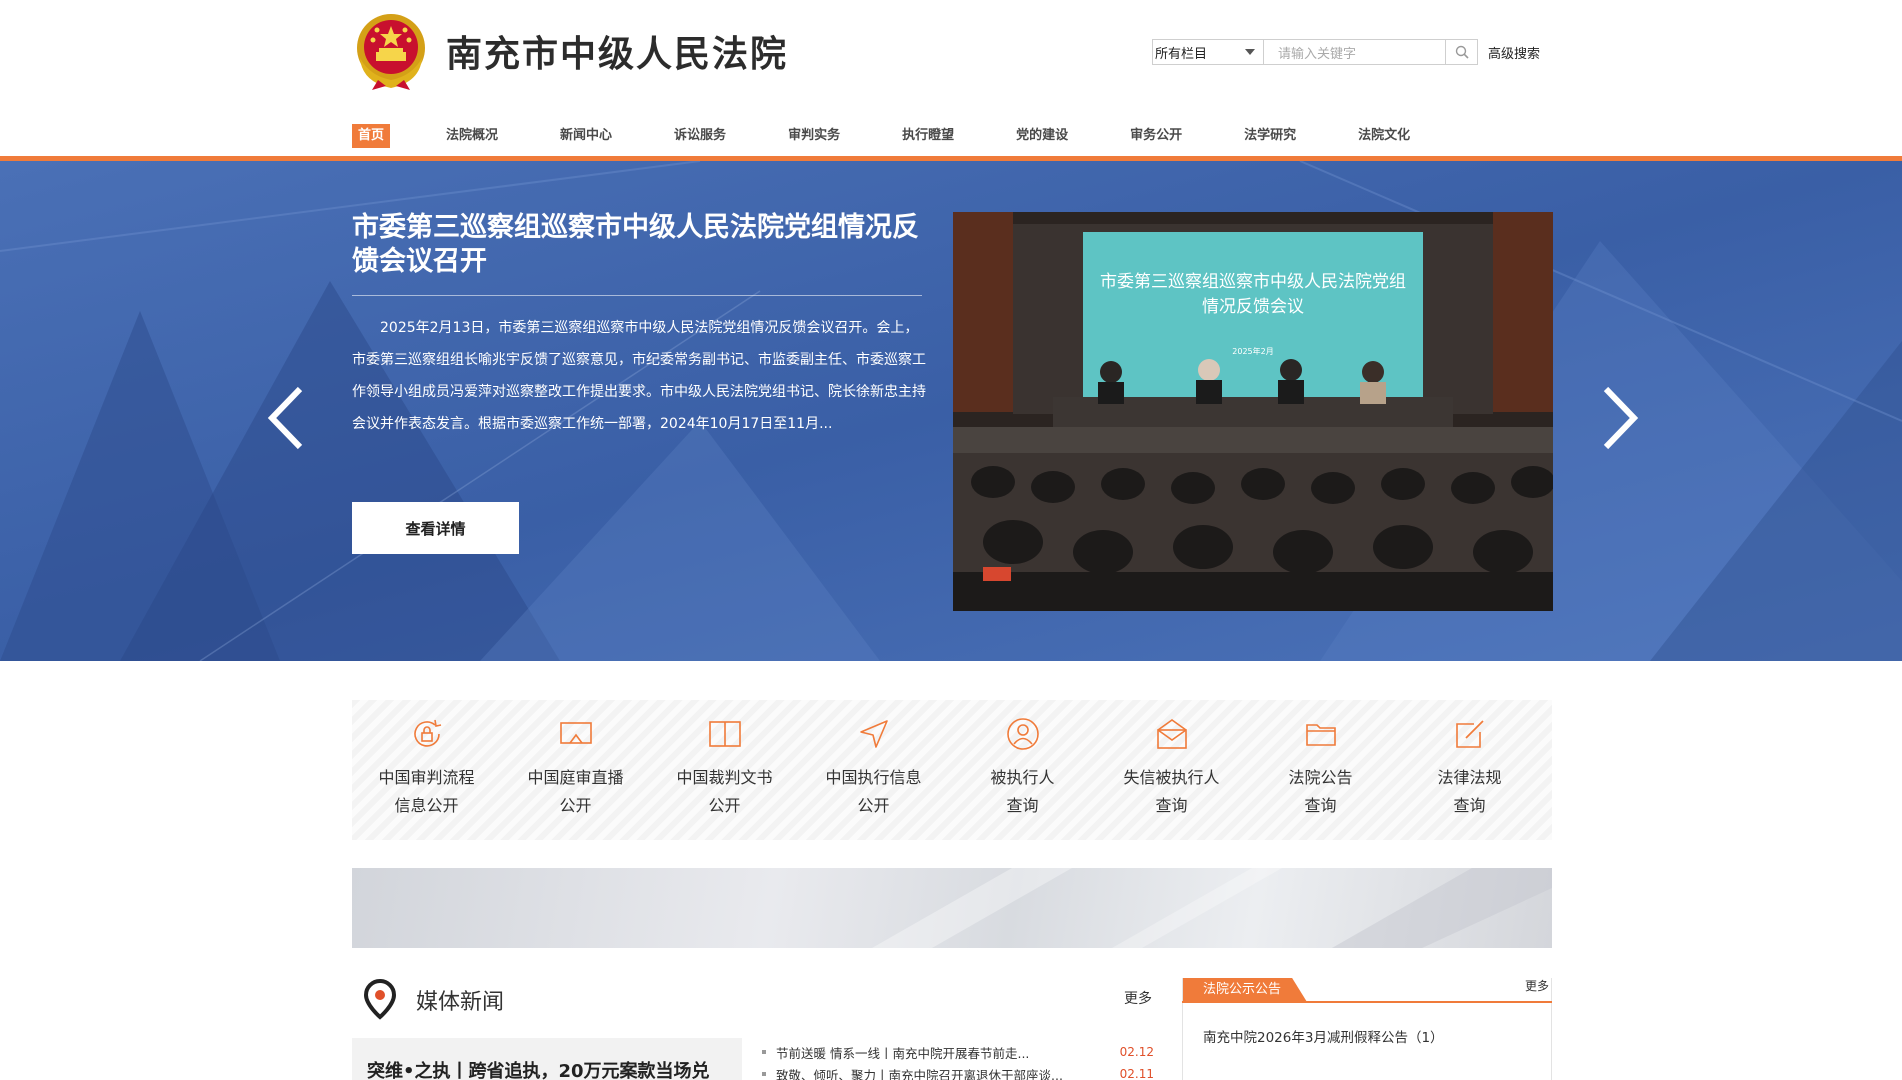 The height and width of the screenshot is (1080, 1902). Describe the element at coordinates (460, 1002) in the screenshot. I see `media-news-title: 媒体新闻` at that location.